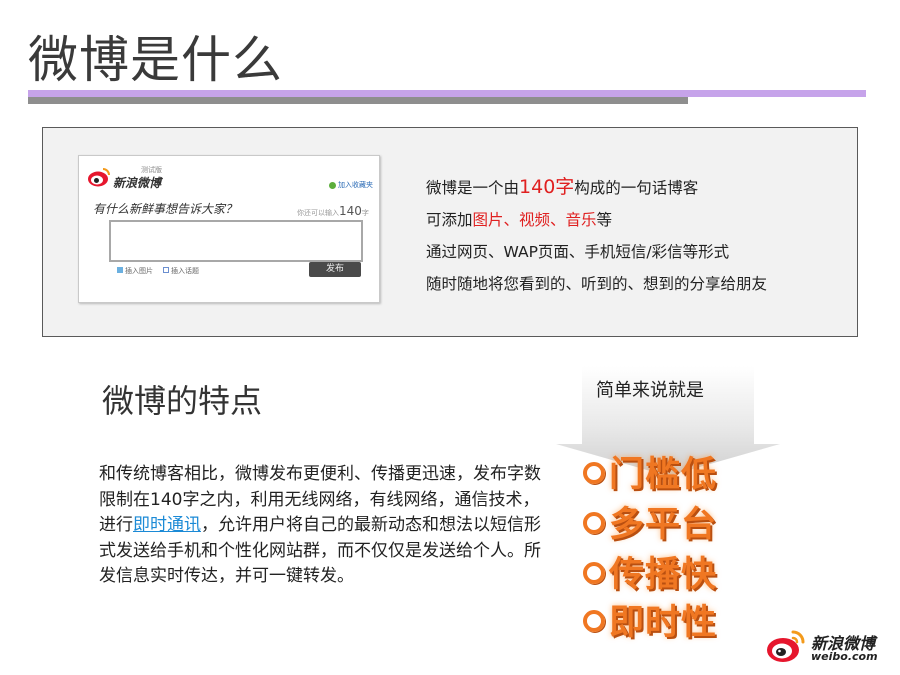  I want to click on char-counter: 你还可以输入140字, so click(333, 211).